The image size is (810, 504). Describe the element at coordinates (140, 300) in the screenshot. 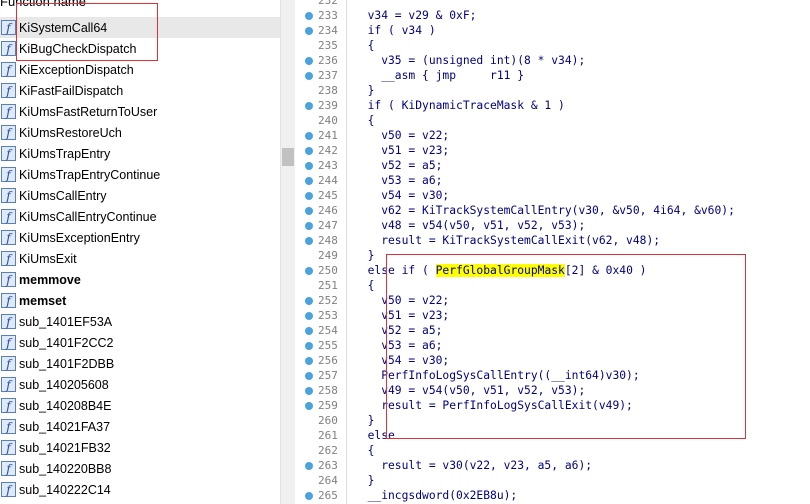

I see `function-list-item: f memset` at that location.